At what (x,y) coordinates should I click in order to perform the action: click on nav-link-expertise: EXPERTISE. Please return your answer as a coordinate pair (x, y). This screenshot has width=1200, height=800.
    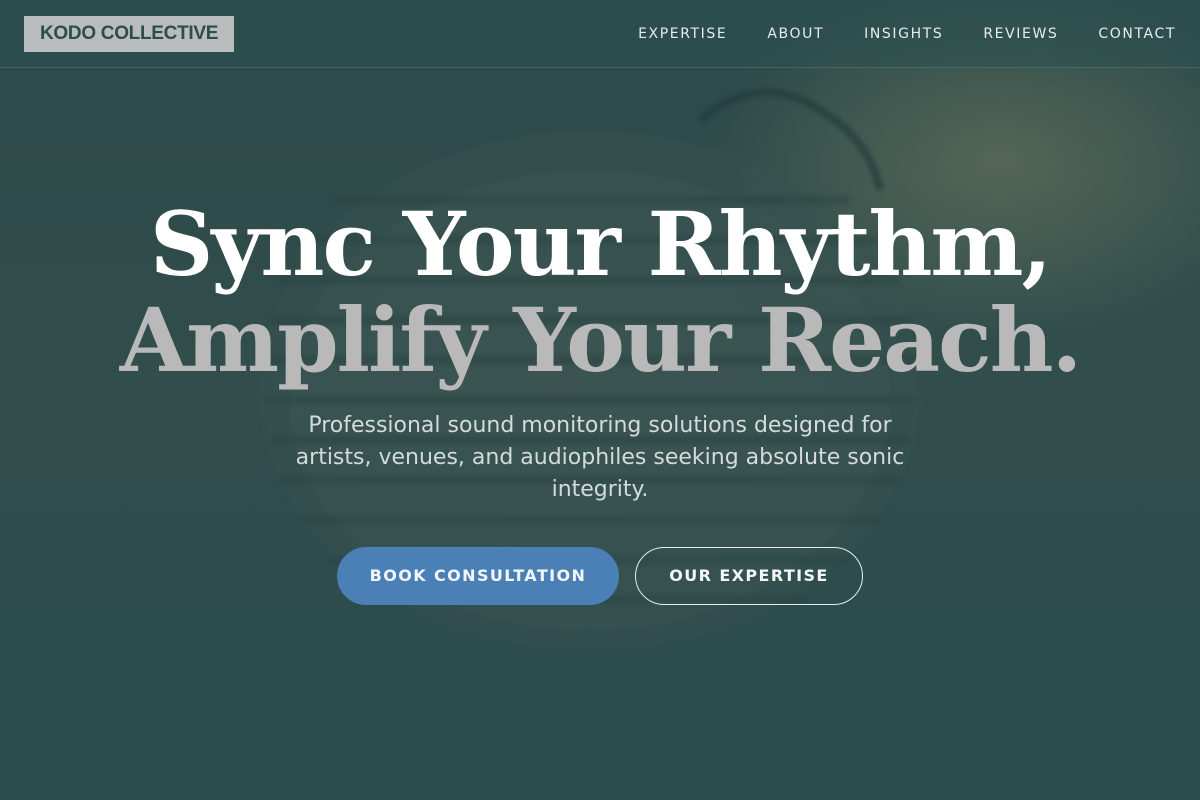
    Looking at the image, I should click on (682, 34).